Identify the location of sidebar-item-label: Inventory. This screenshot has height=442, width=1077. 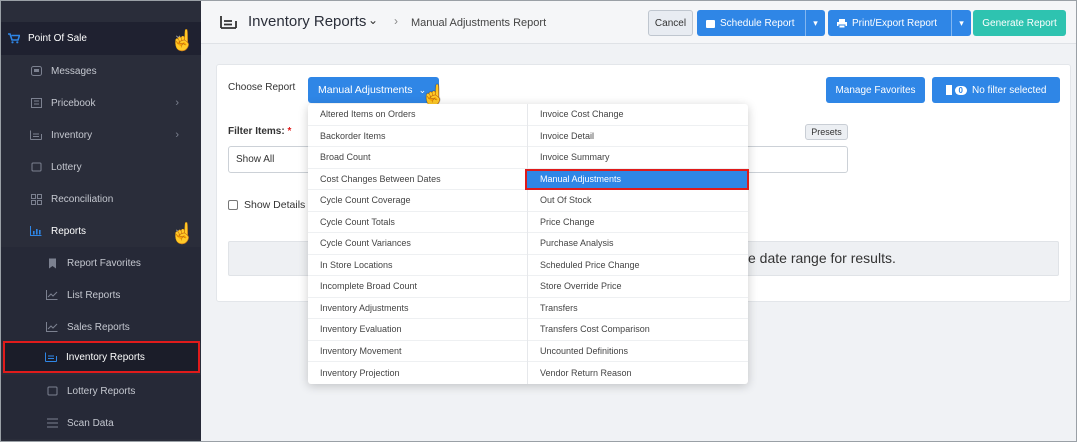
(72, 135).